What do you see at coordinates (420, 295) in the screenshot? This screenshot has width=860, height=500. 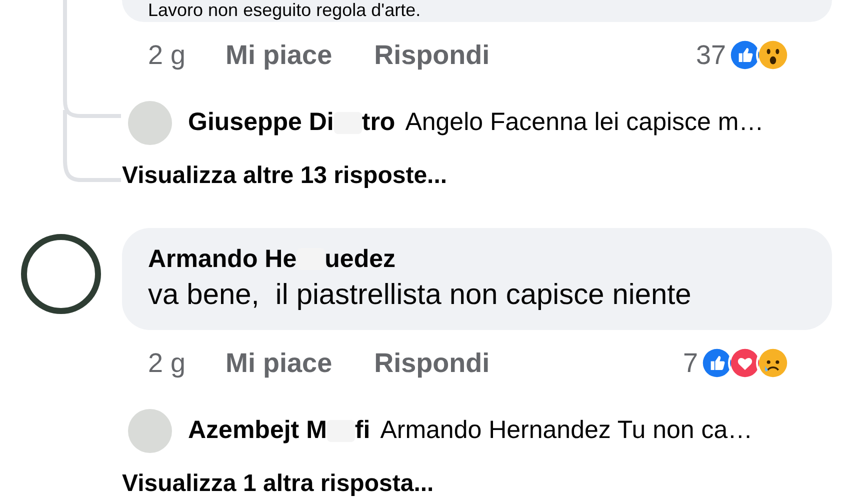 I see `comment-text: va bene, il piastrellista non capisce niente` at bounding box center [420, 295].